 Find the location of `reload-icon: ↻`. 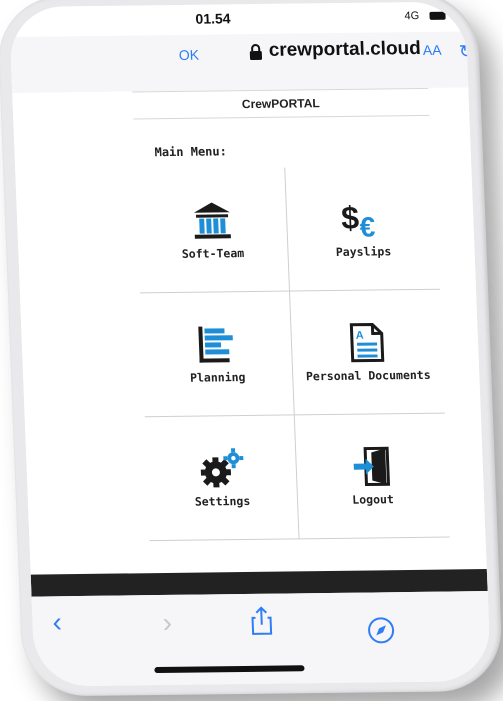

reload-icon: ↻ is located at coordinates (467, 51).